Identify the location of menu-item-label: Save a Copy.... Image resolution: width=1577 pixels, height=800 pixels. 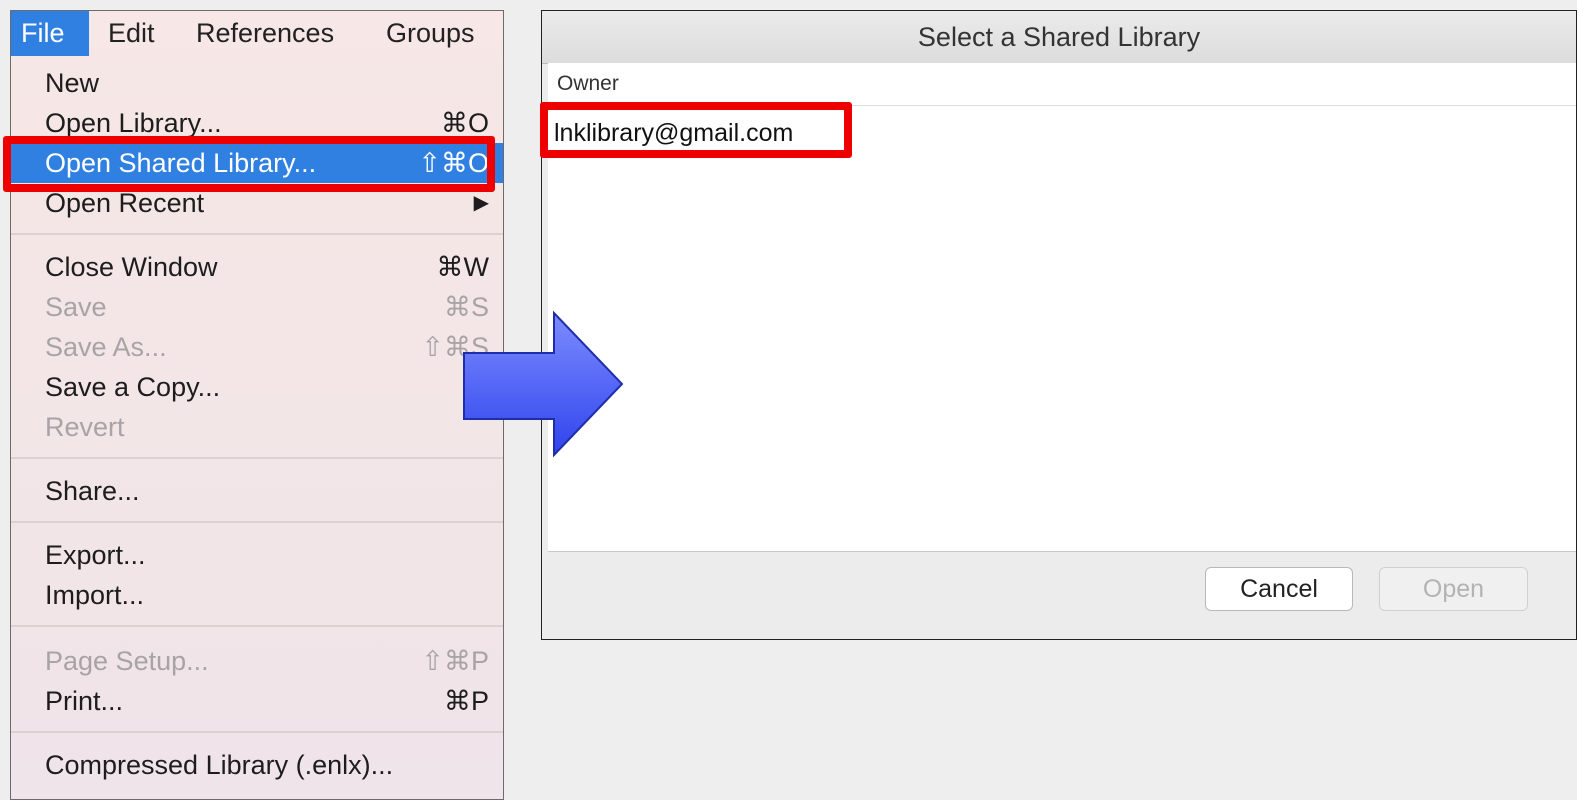
(133, 387).